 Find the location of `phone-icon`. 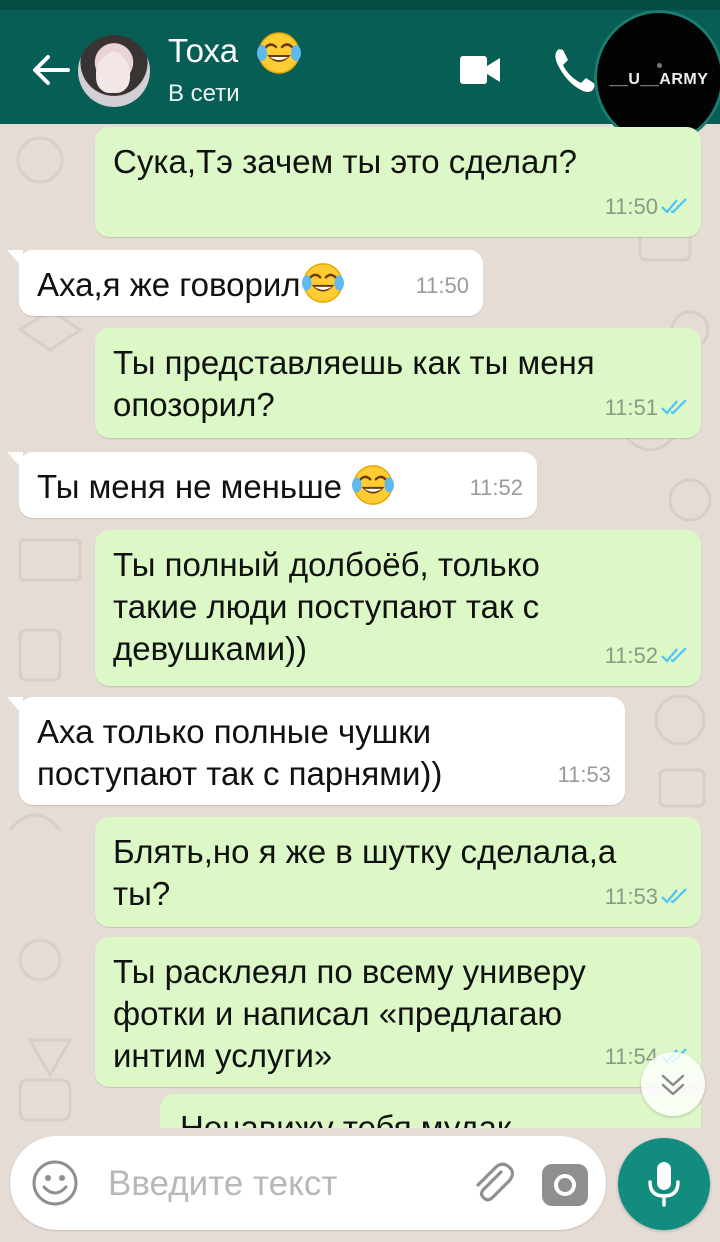

phone-icon is located at coordinates (574, 70).